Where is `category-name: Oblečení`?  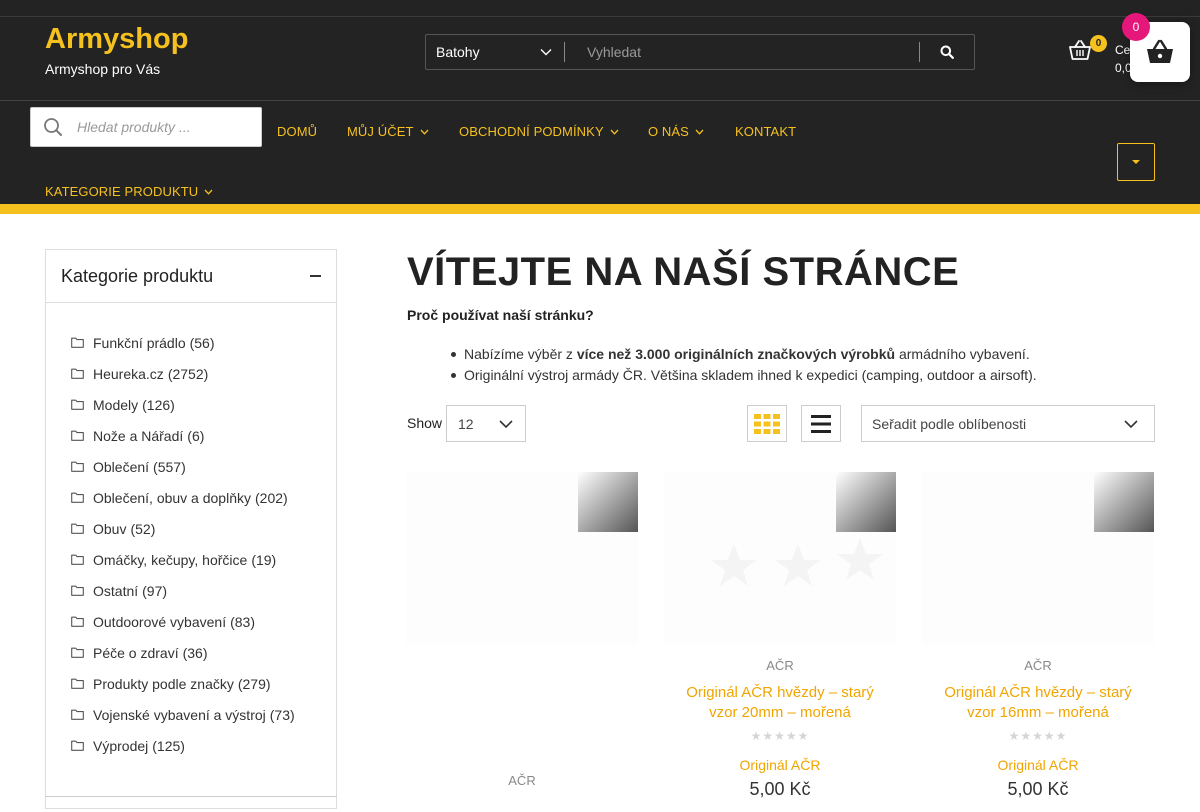 category-name: Oblečení is located at coordinates (121, 467).